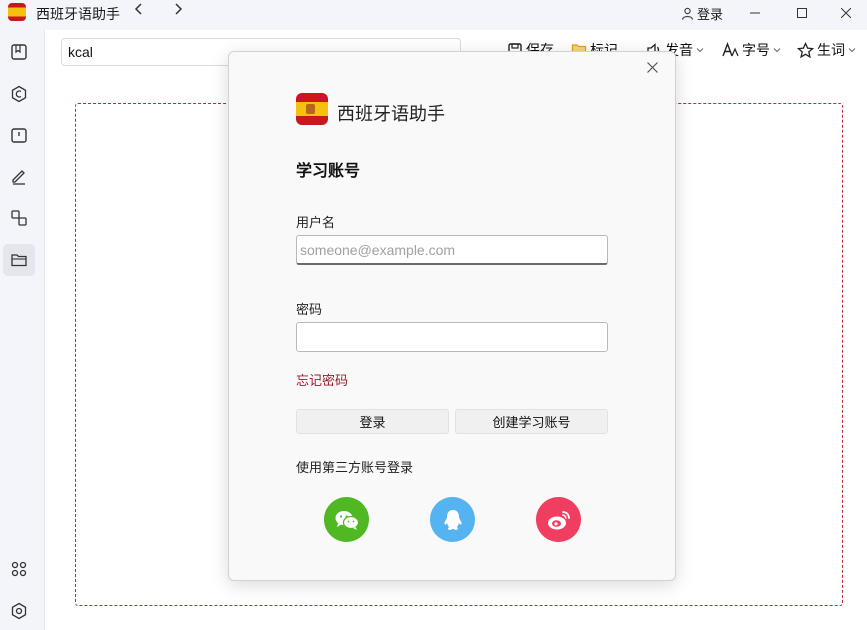 Image resolution: width=867 pixels, height=630 pixels. What do you see at coordinates (710, 14) in the screenshot?
I see `top-login-label: 登录` at bounding box center [710, 14].